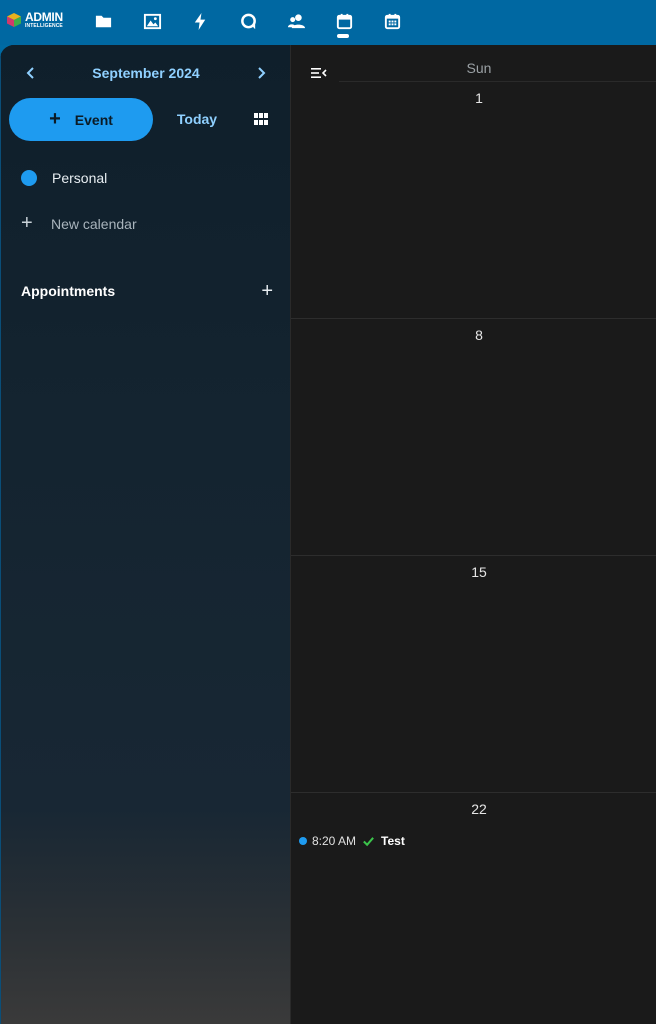 The height and width of the screenshot is (1024, 656). What do you see at coordinates (267, 291) in the screenshot?
I see `add-appointment-button: +` at bounding box center [267, 291].